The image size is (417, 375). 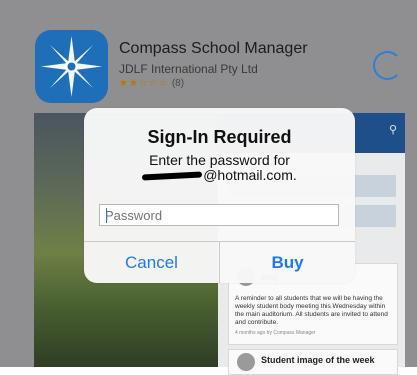 What do you see at coordinates (287, 262) in the screenshot?
I see `buy-button: Buy` at bounding box center [287, 262].